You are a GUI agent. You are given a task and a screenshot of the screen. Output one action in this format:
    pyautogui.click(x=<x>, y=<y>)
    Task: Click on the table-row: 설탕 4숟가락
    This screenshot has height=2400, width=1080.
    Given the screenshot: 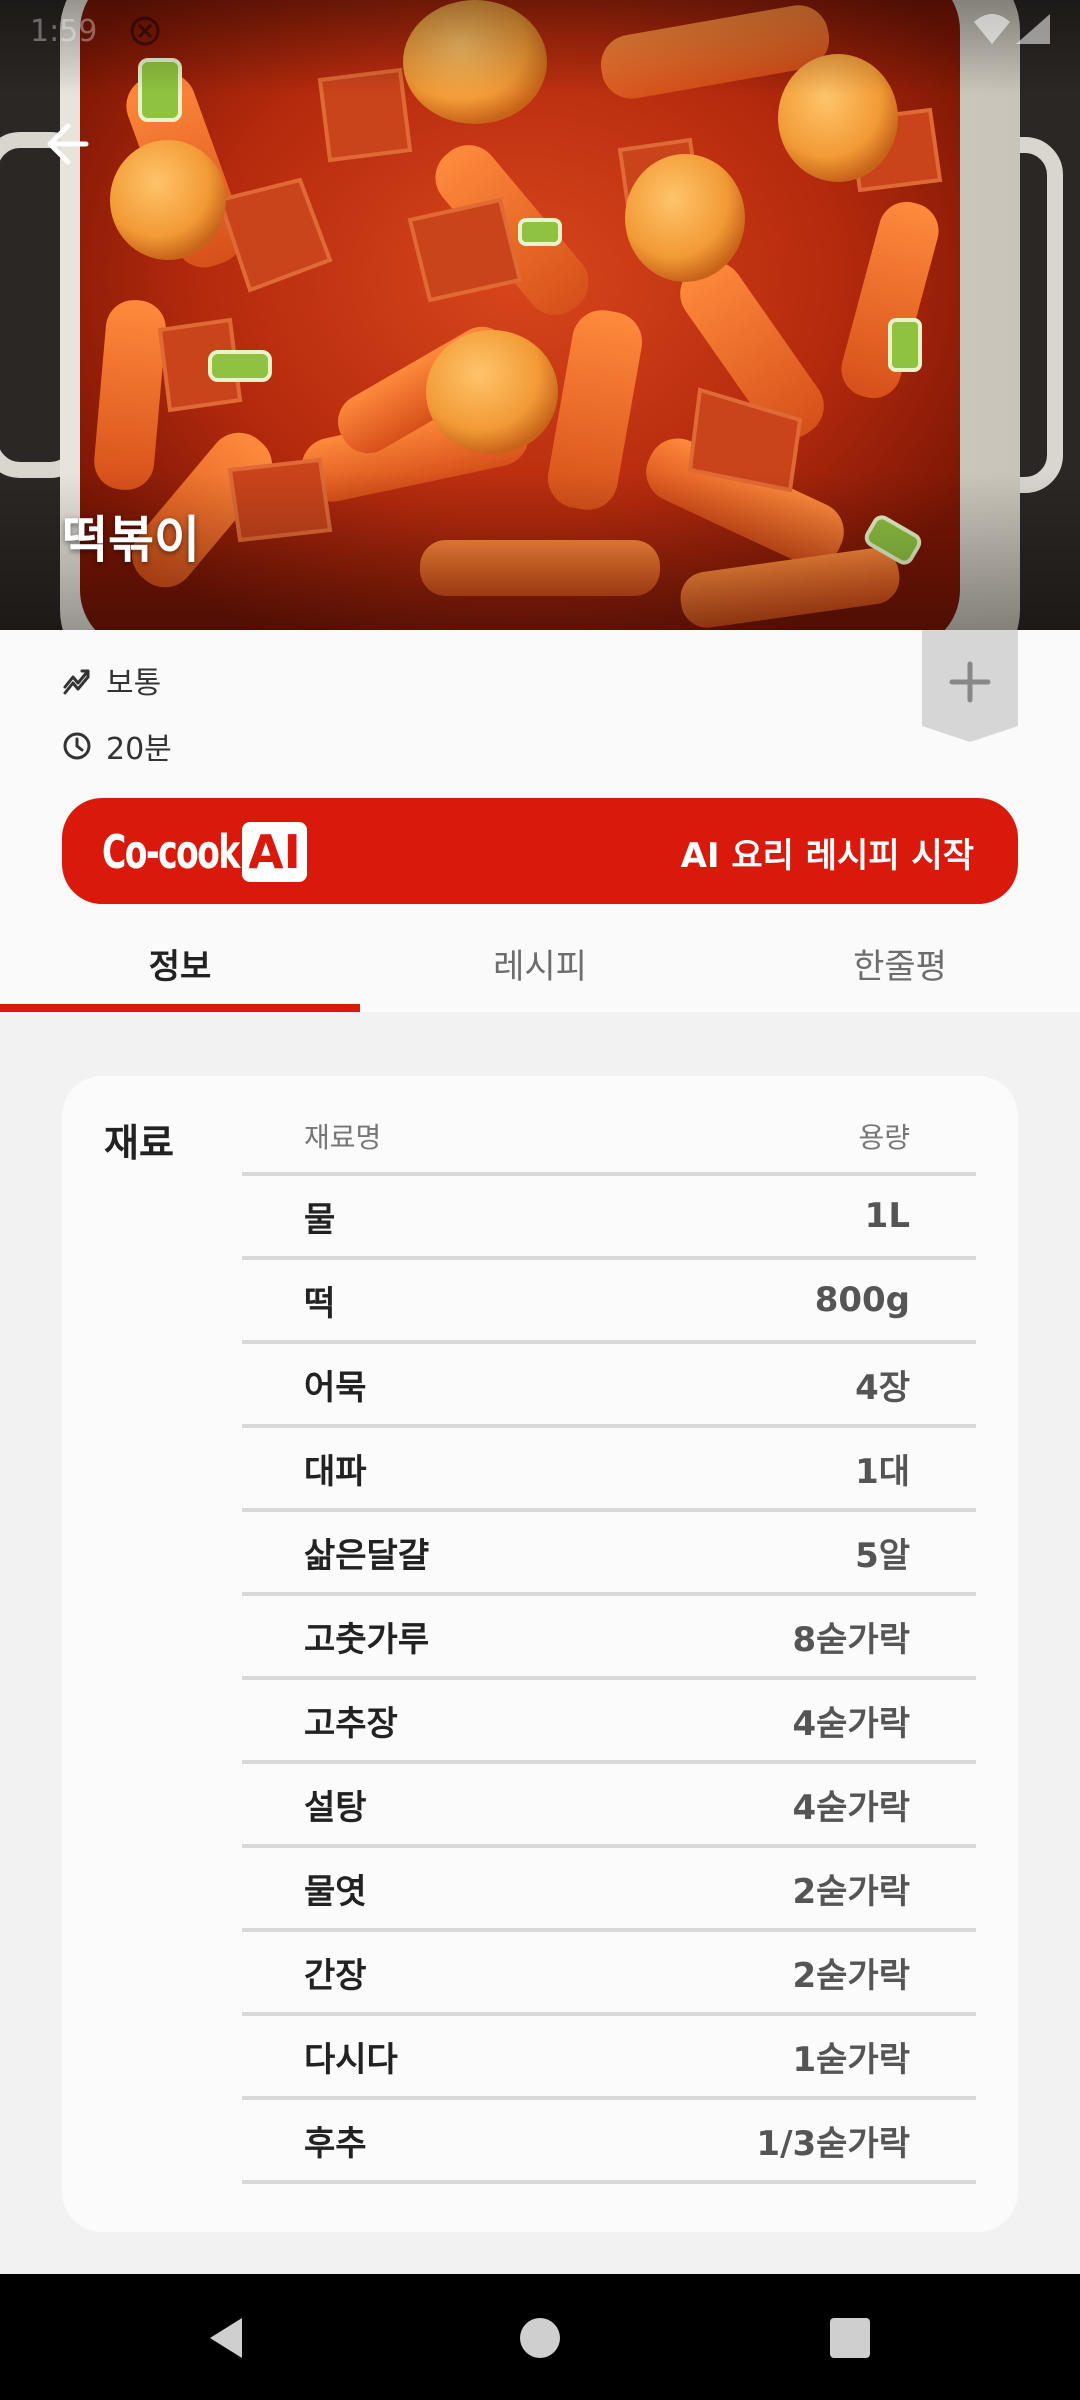 What is the action you would take?
    pyautogui.click(x=609, y=1806)
    